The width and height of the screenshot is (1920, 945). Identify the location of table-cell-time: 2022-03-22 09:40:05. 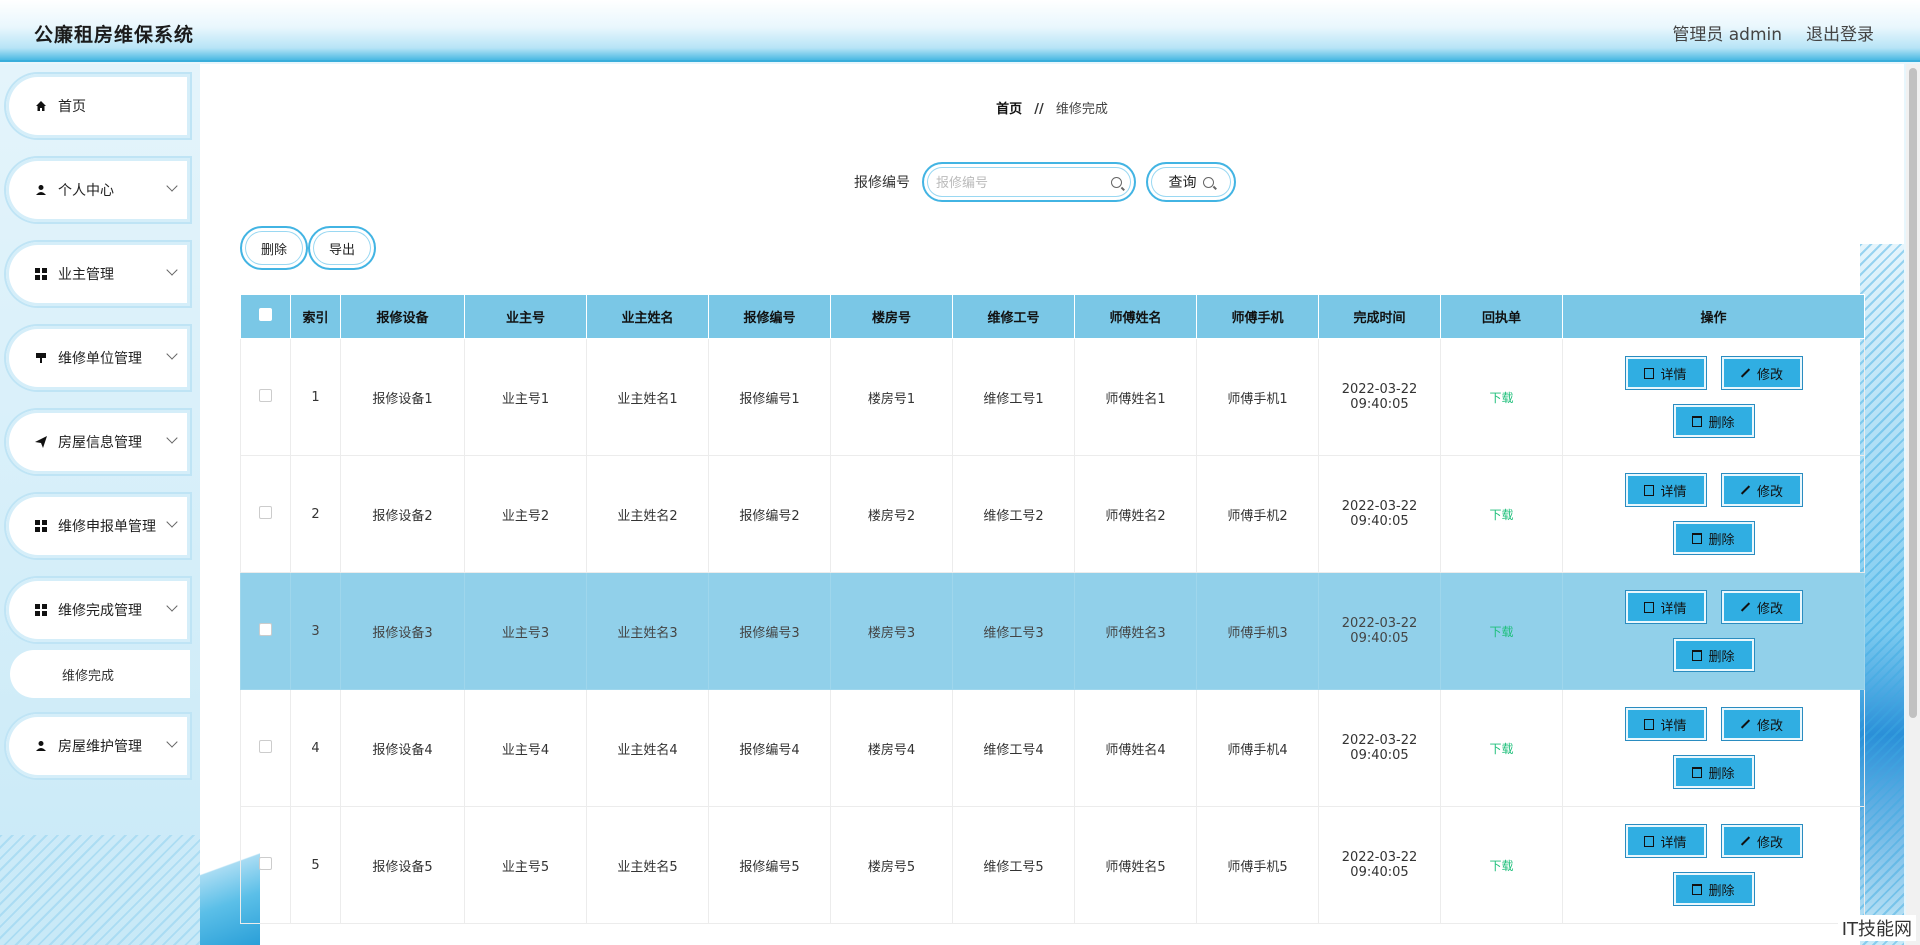
(1379, 865).